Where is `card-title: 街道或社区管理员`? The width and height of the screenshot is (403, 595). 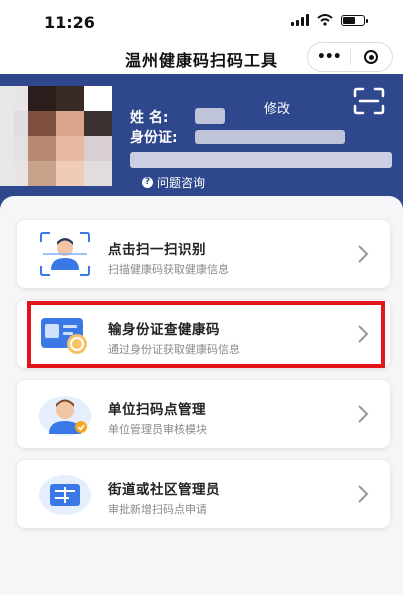 card-title: 街道或社区管理员 is located at coordinates (164, 490).